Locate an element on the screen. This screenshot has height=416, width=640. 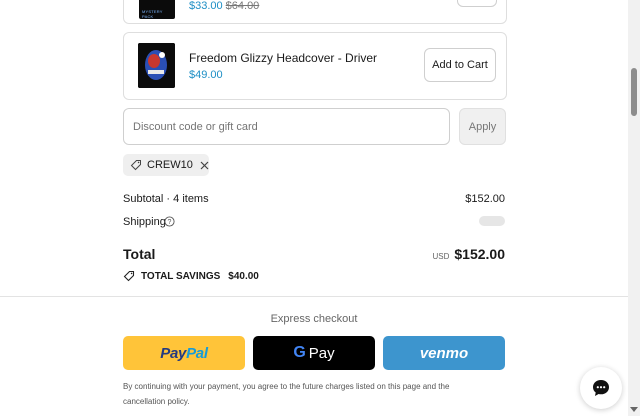
item-name: Freedom Glizzy Headcover - Driver is located at coordinates (283, 58).